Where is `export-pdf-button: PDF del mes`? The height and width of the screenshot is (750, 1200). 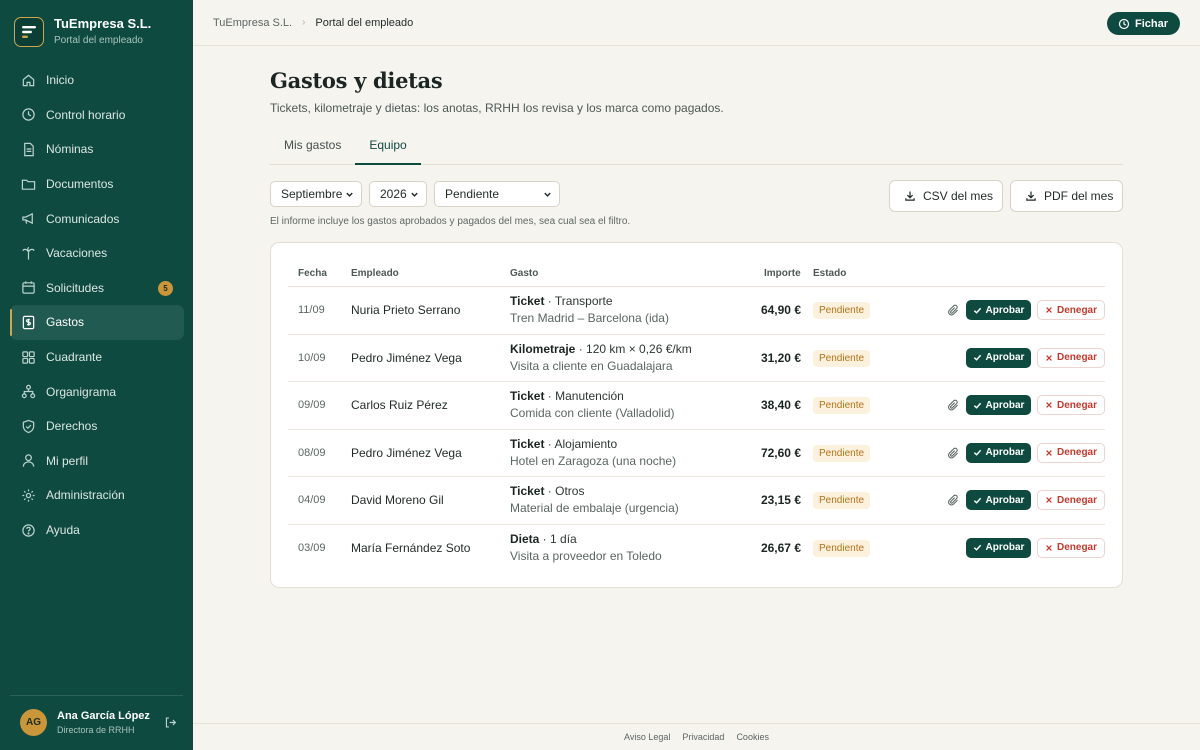
export-pdf-button: PDF del mes is located at coordinates (1066, 196).